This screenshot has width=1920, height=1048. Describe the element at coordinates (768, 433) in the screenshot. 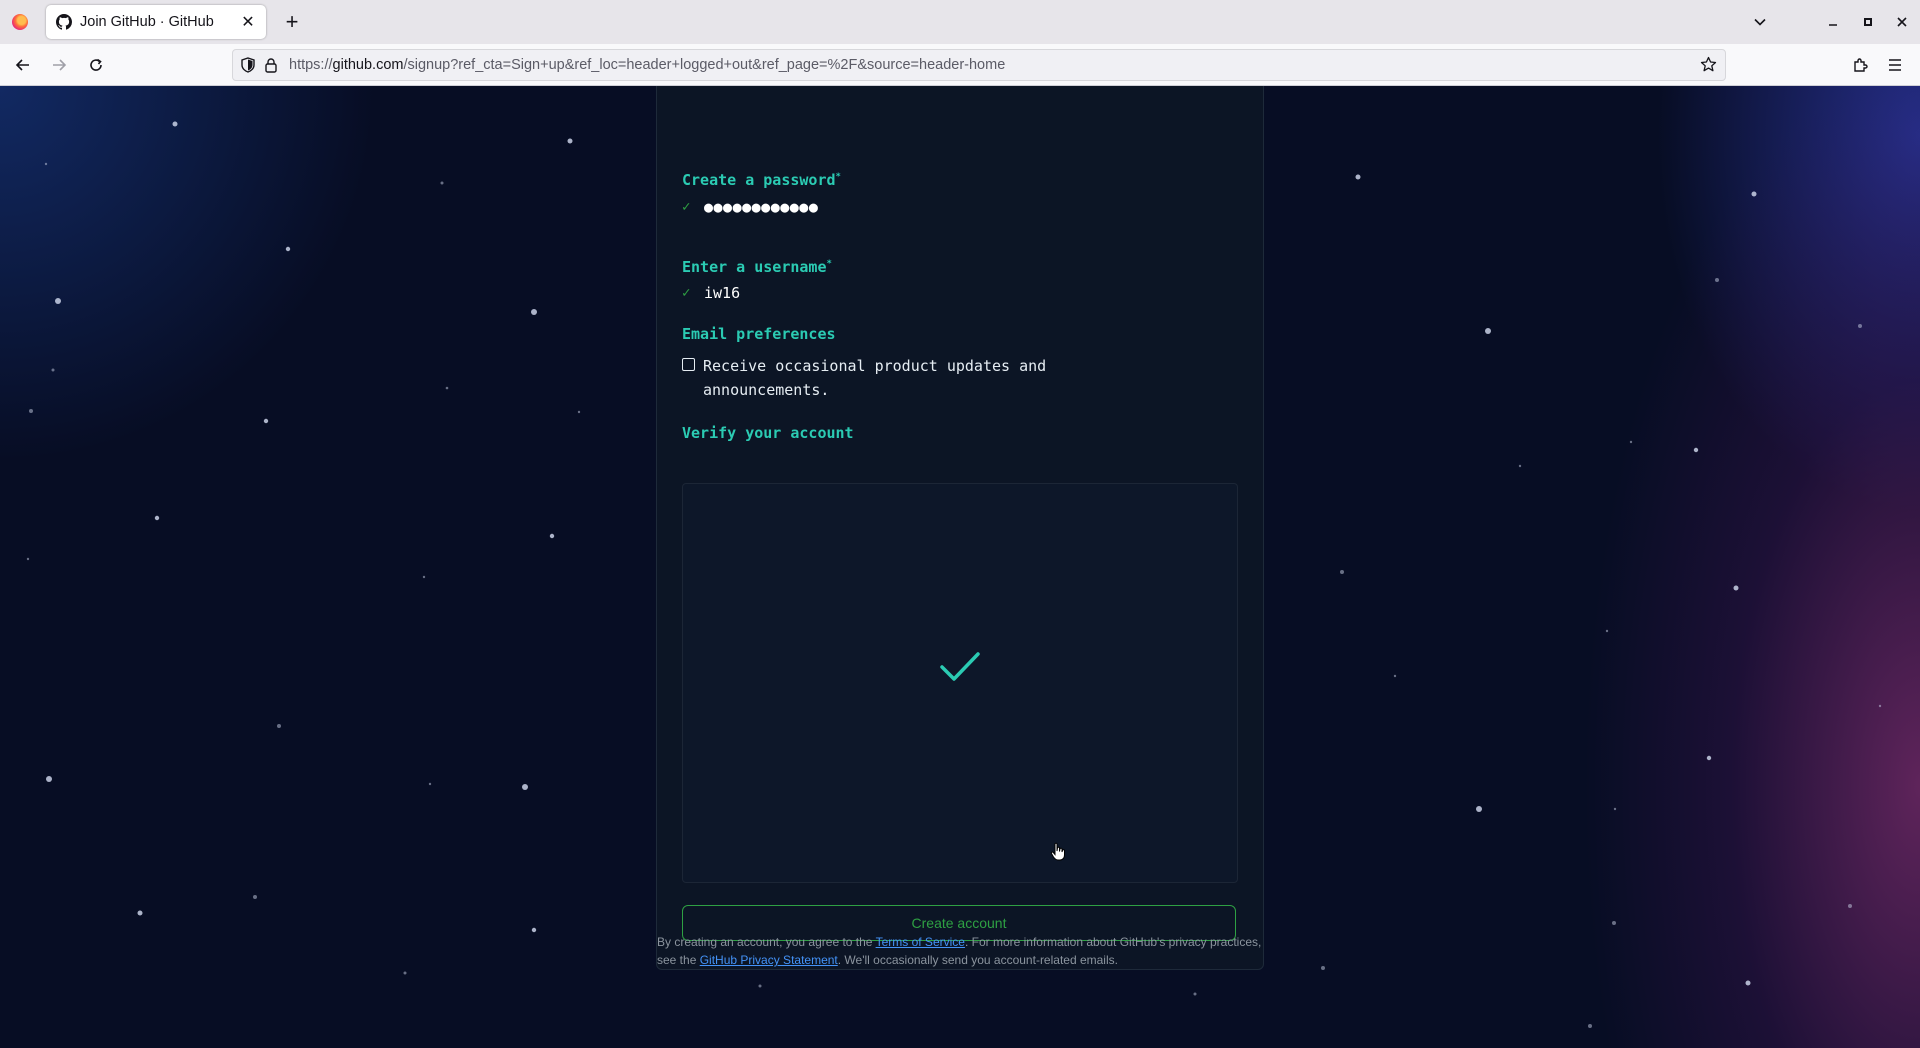

I see `verify-account-label: Verify your account` at that location.